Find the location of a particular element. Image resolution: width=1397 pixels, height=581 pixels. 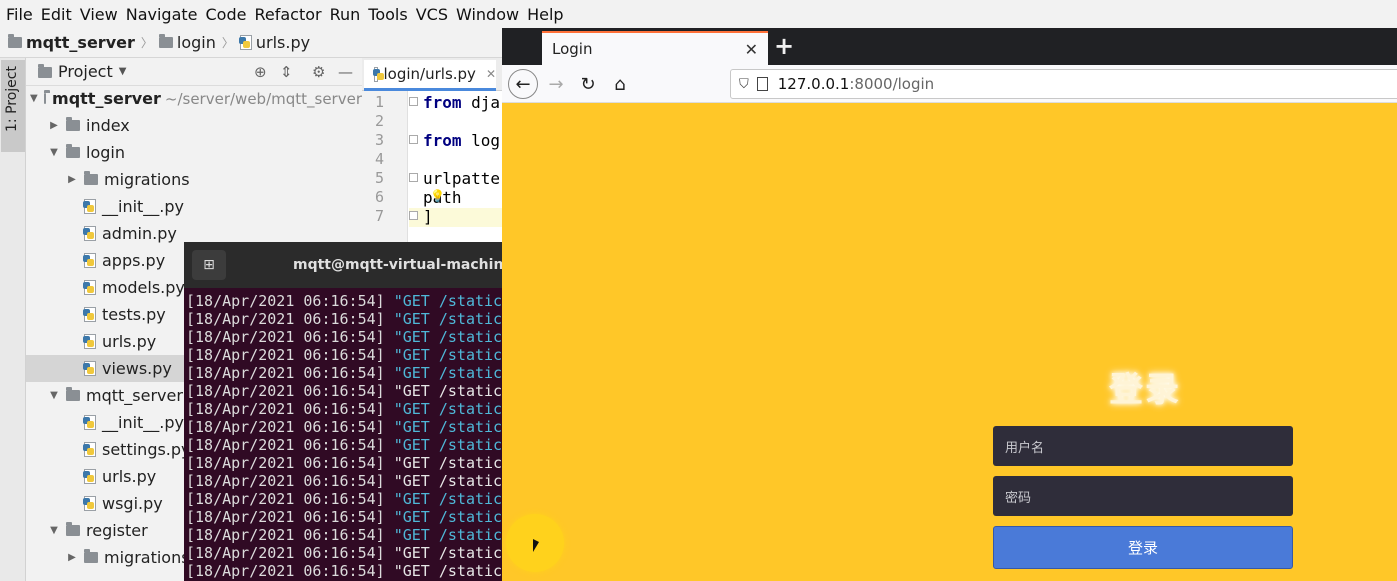

terminal-new-tab-icon: ⊞ is located at coordinates (209, 265).